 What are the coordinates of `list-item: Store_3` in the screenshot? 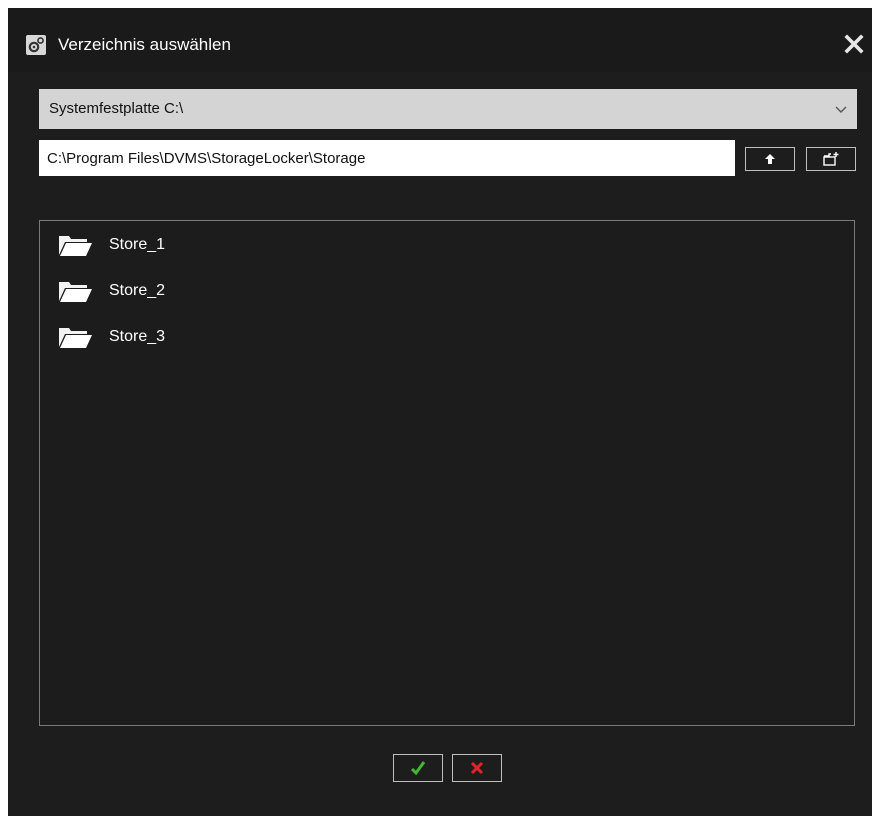 It's located at (208, 337).